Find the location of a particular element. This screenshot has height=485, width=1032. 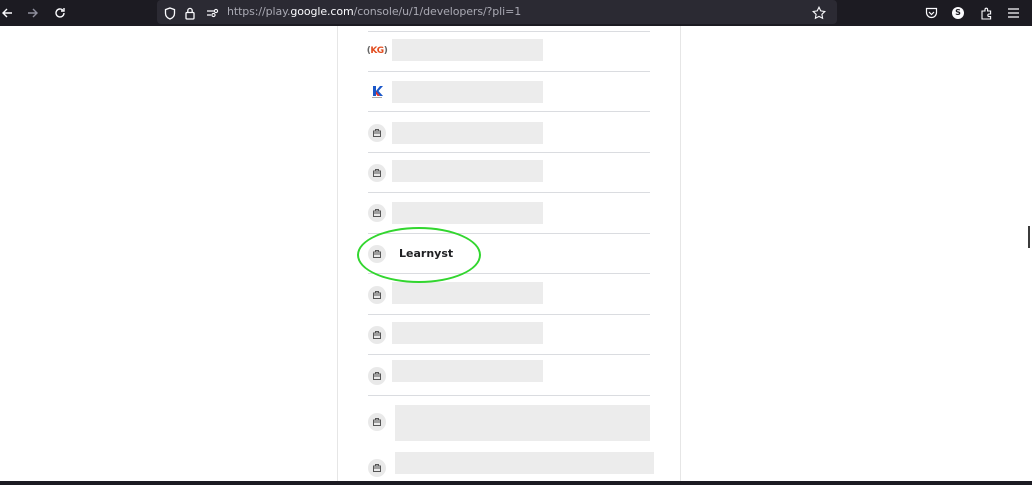

url-prefix: https://play. is located at coordinates (259, 11).